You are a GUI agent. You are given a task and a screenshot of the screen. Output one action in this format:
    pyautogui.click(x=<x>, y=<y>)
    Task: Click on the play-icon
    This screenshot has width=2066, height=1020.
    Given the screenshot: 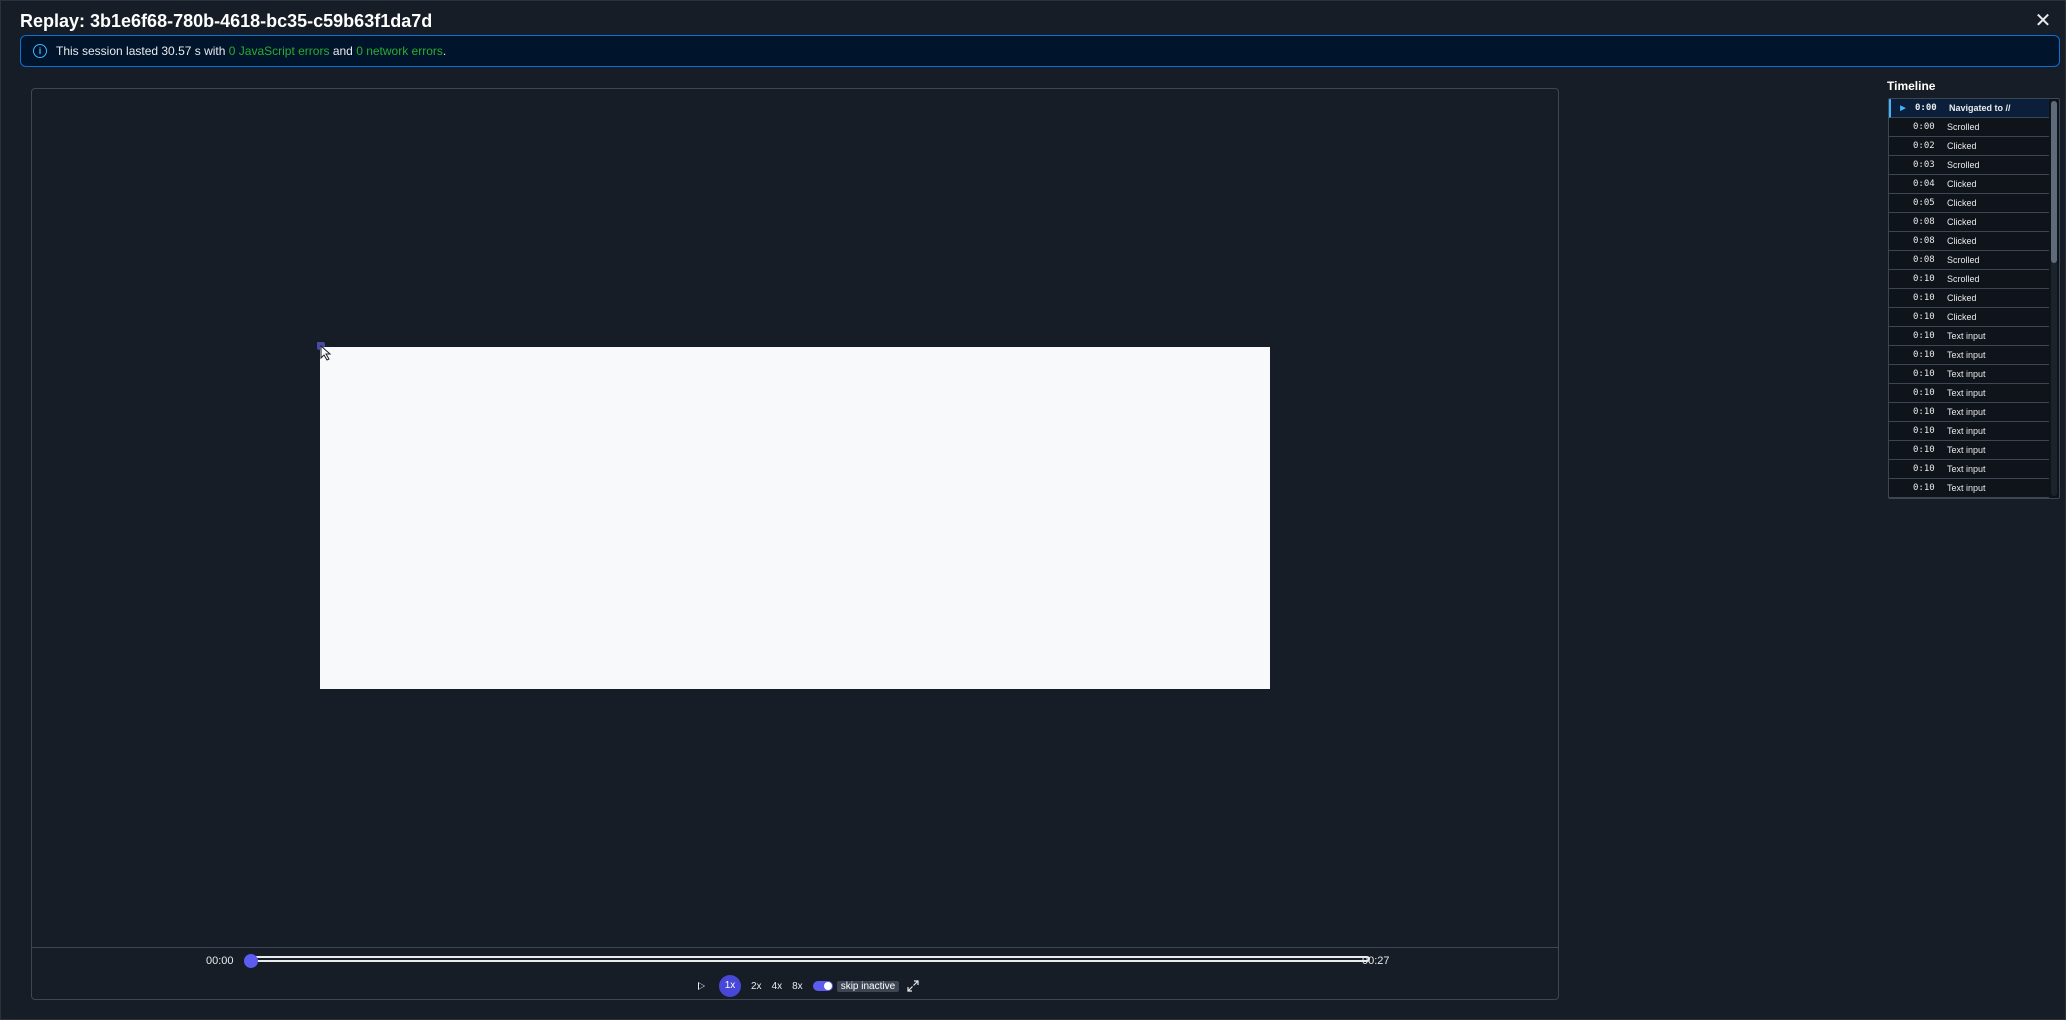 What is the action you would take?
    pyautogui.click(x=701, y=986)
    